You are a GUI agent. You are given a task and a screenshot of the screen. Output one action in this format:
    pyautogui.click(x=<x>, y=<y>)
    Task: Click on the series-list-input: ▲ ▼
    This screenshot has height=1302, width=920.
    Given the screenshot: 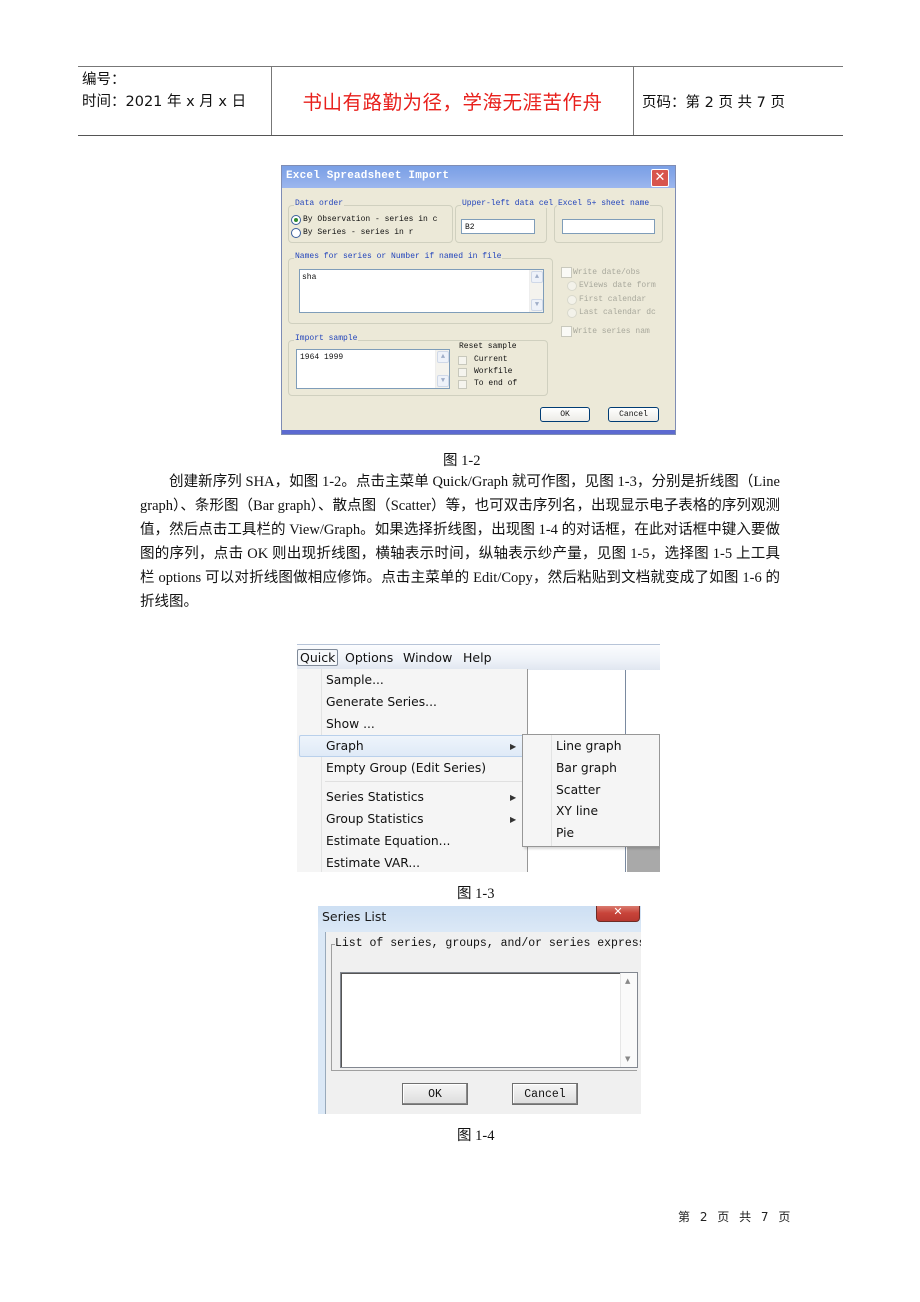 What is the action you would take?
    pyautogui.click(x=489, y=1020)
    